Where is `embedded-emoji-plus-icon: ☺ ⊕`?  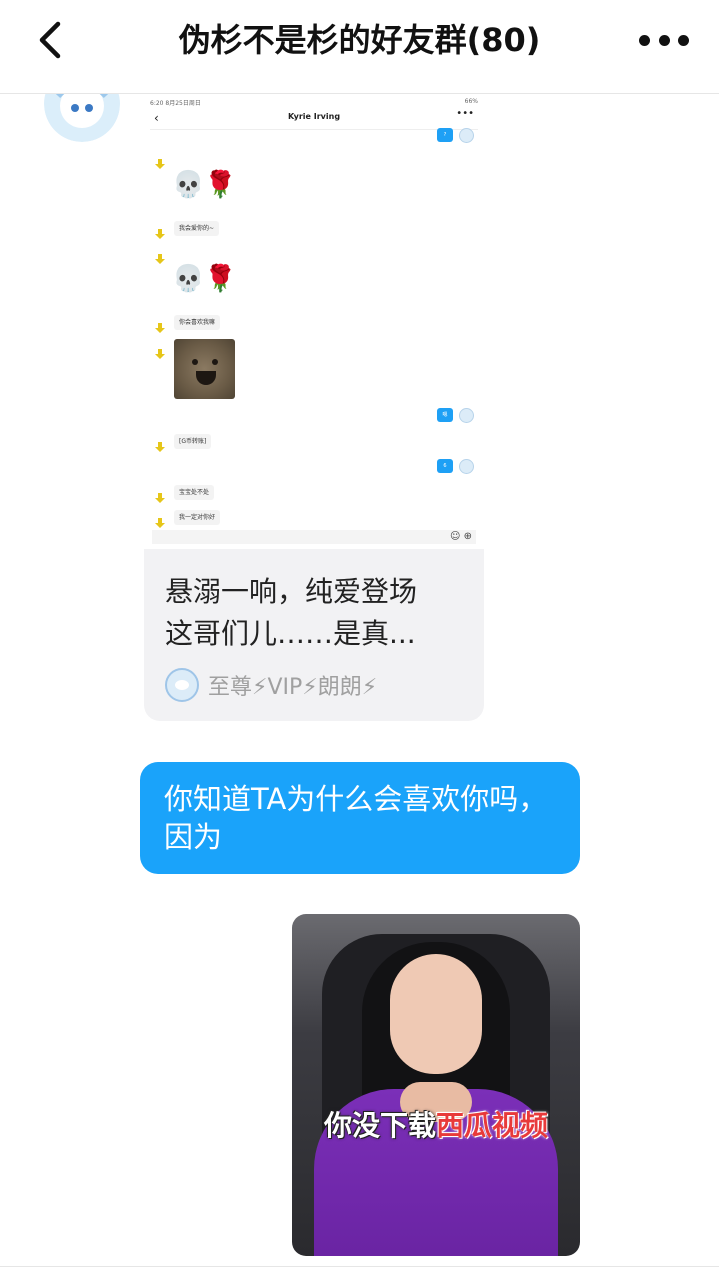 embedded-emoji-plus-icon: ☺ ⊕ is located at coordinates (461, 536).